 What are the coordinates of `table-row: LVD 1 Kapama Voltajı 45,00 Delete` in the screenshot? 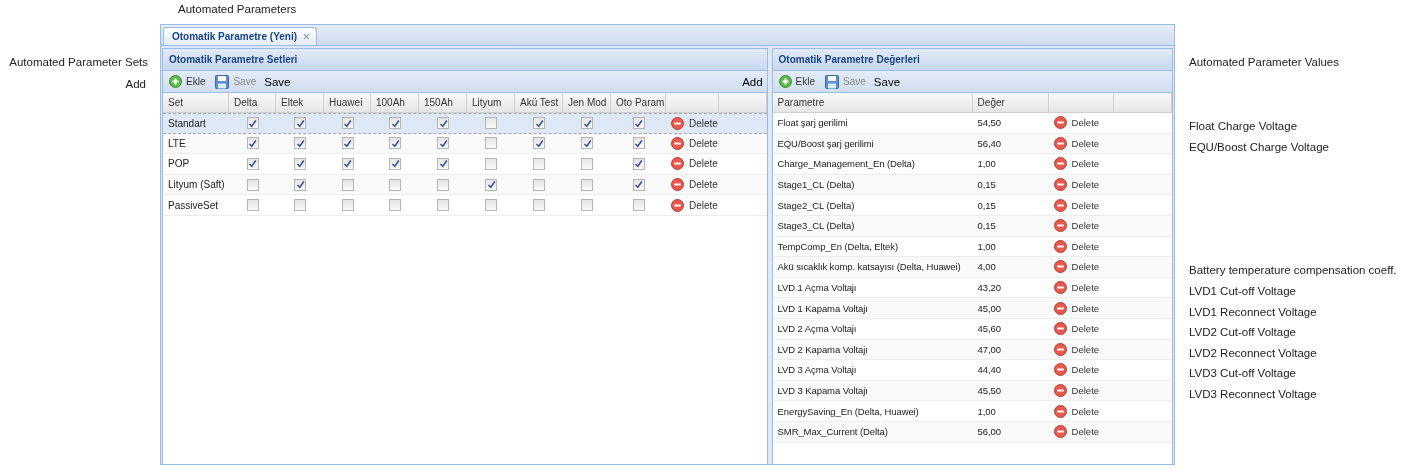 It's located at (972, 308).